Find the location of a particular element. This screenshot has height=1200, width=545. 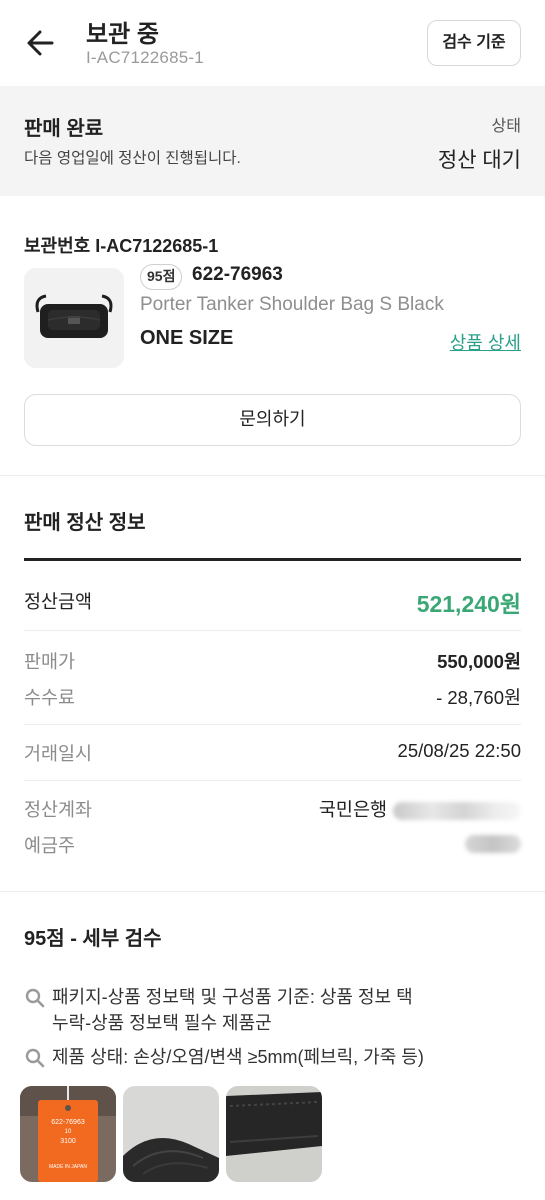

inspection-item-line1: 제품 상태: 손상/오염/변색 ≥5mm(페브릭, 가죽 등) is located at coordinates (238, 1057).